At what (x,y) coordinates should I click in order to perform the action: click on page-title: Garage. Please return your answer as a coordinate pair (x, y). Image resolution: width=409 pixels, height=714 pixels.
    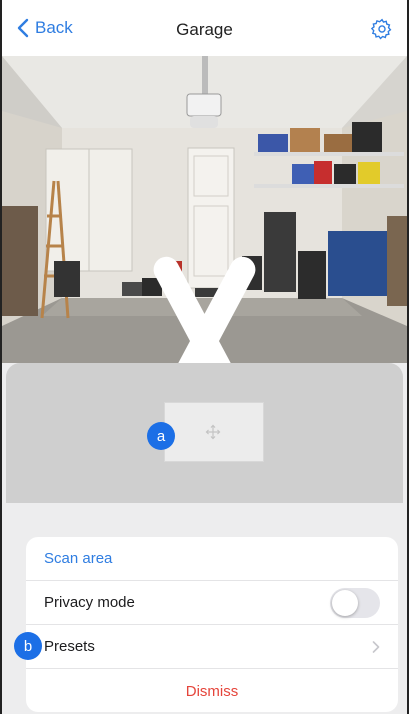
    Looking at the image, I should click on (204, 29).